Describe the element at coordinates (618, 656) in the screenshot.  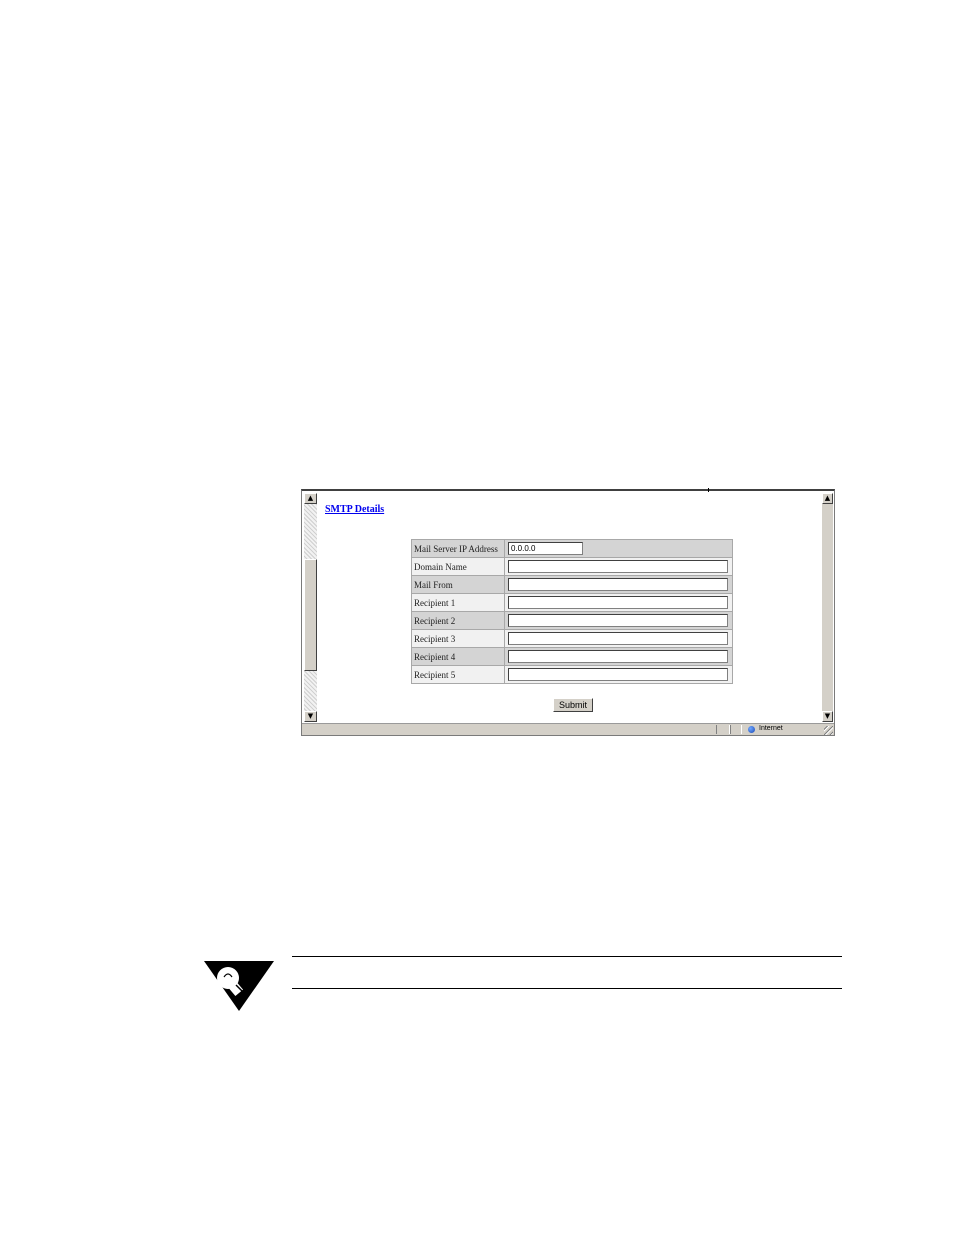
I see `recipient-4-input` at that location.